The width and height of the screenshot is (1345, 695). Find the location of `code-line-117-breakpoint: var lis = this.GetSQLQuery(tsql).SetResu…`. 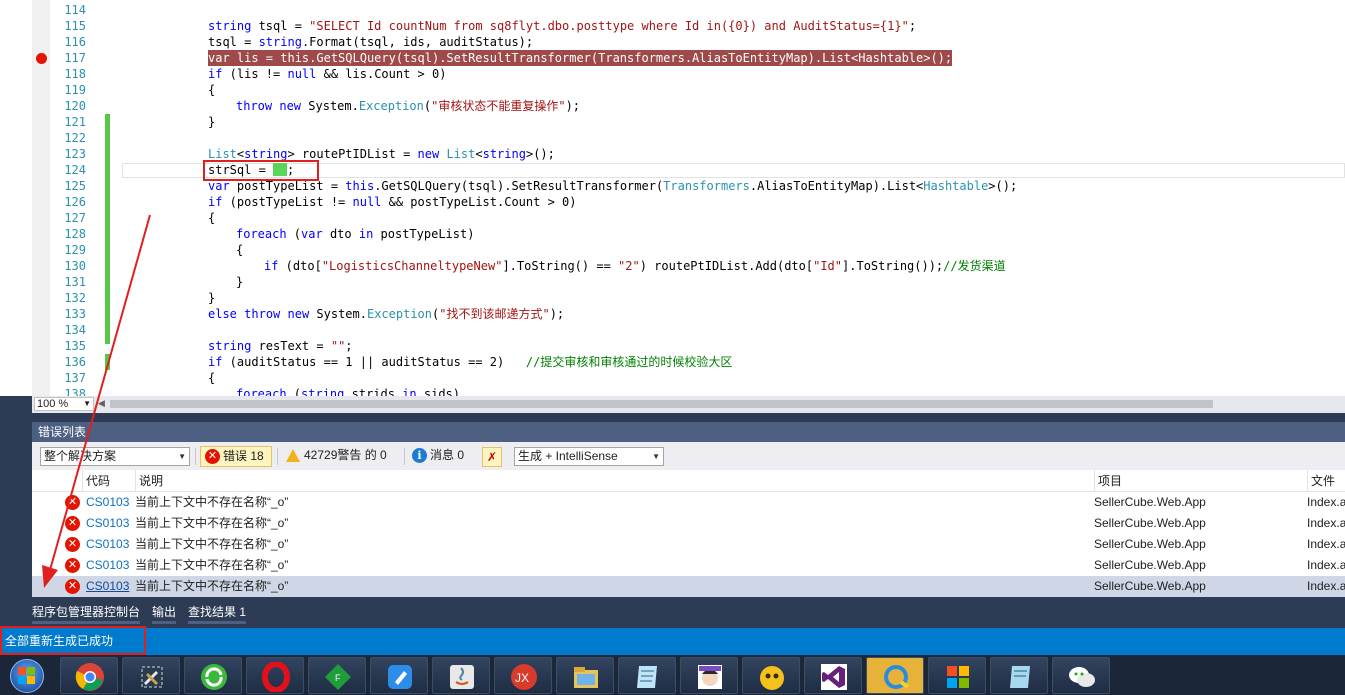

code-line-117-breakpoint: var lis = this.GetSQLQuery(tsql).SetResu… is located at coordinates (580, 58).